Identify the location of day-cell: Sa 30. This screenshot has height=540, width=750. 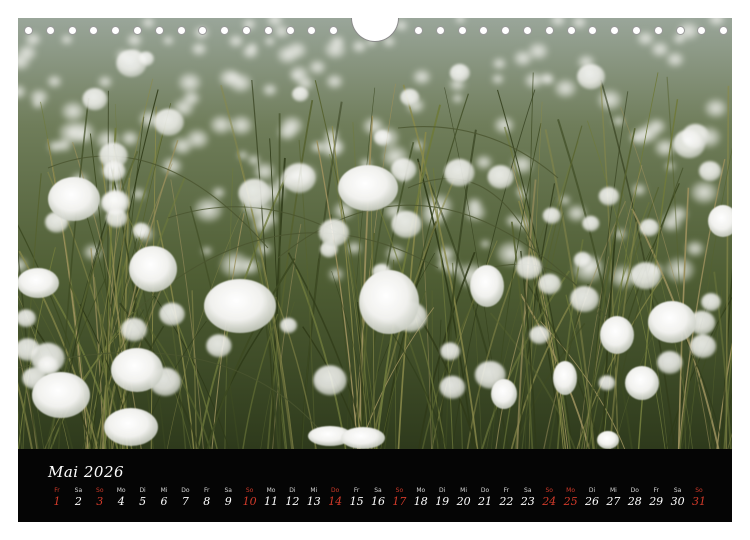
(678, 498).